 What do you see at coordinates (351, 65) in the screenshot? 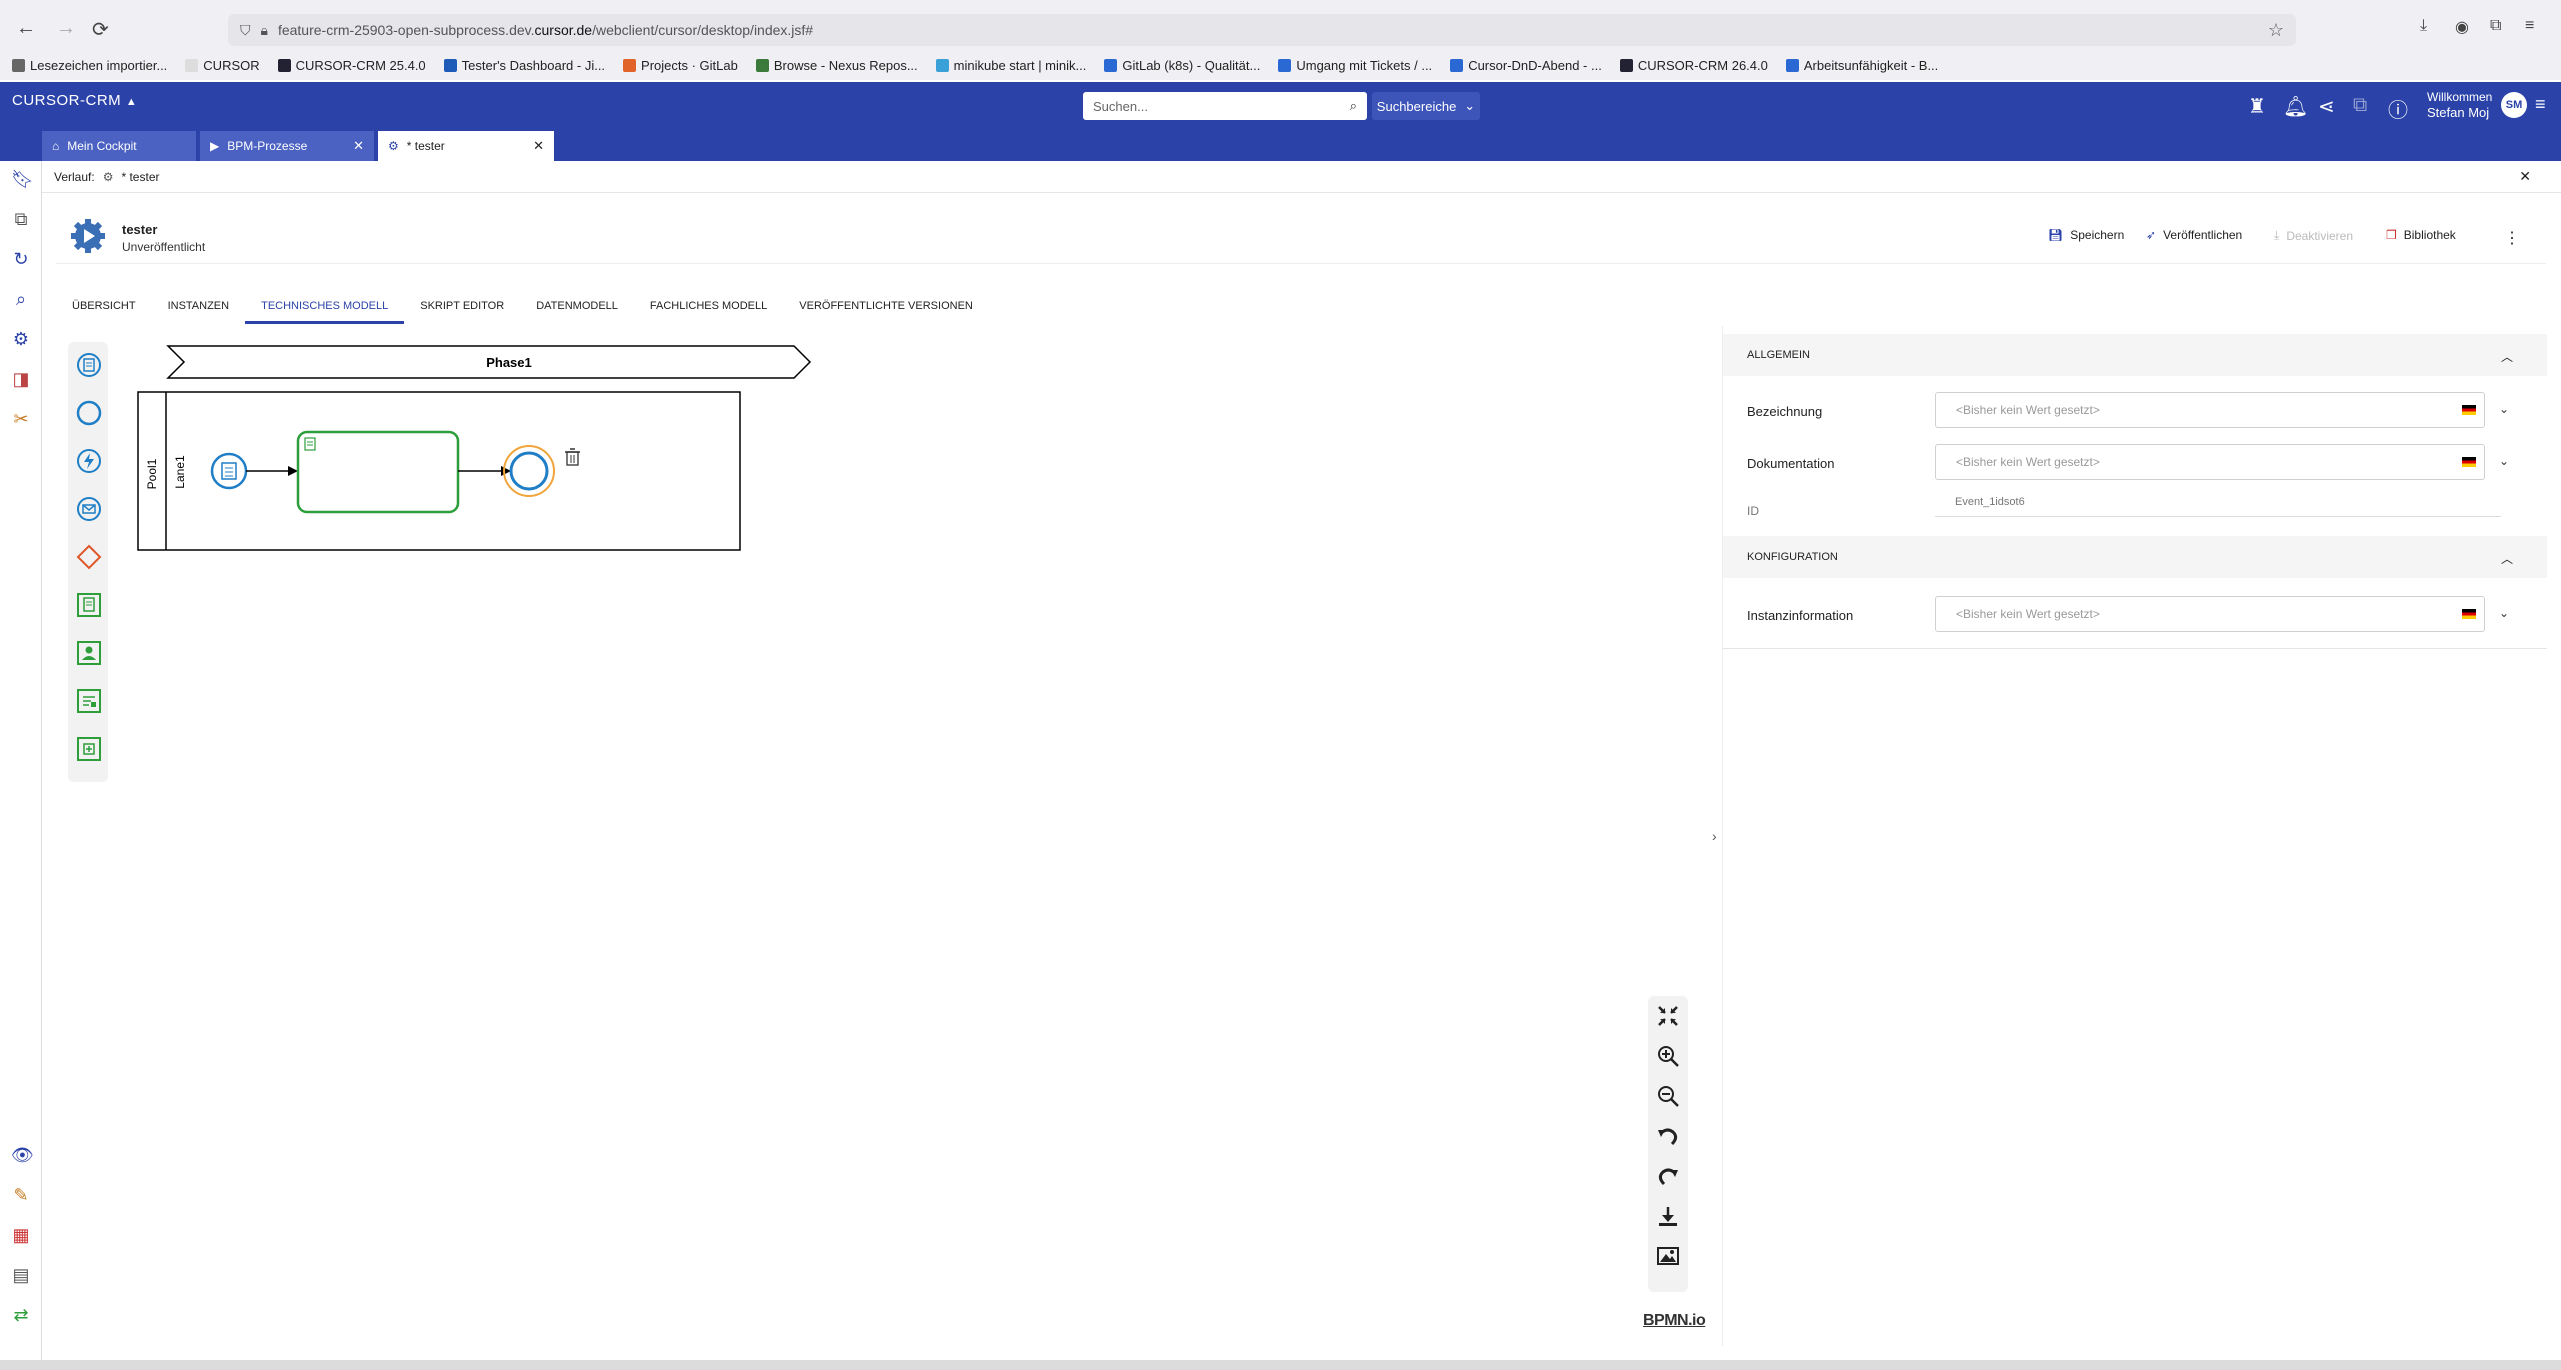
I see `bookmark-item: CURSOR-CRM 25.4.0` at bounding box center [351, 65].